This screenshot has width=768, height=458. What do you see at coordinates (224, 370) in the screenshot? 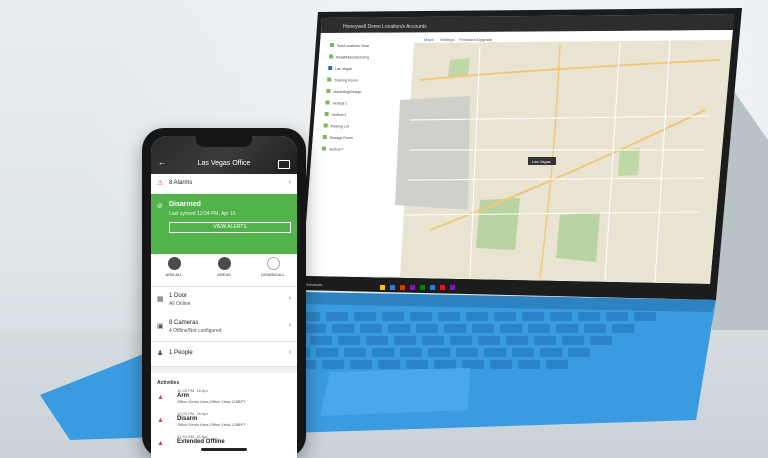
I see `section-divider` at bounding box center [224, 370].